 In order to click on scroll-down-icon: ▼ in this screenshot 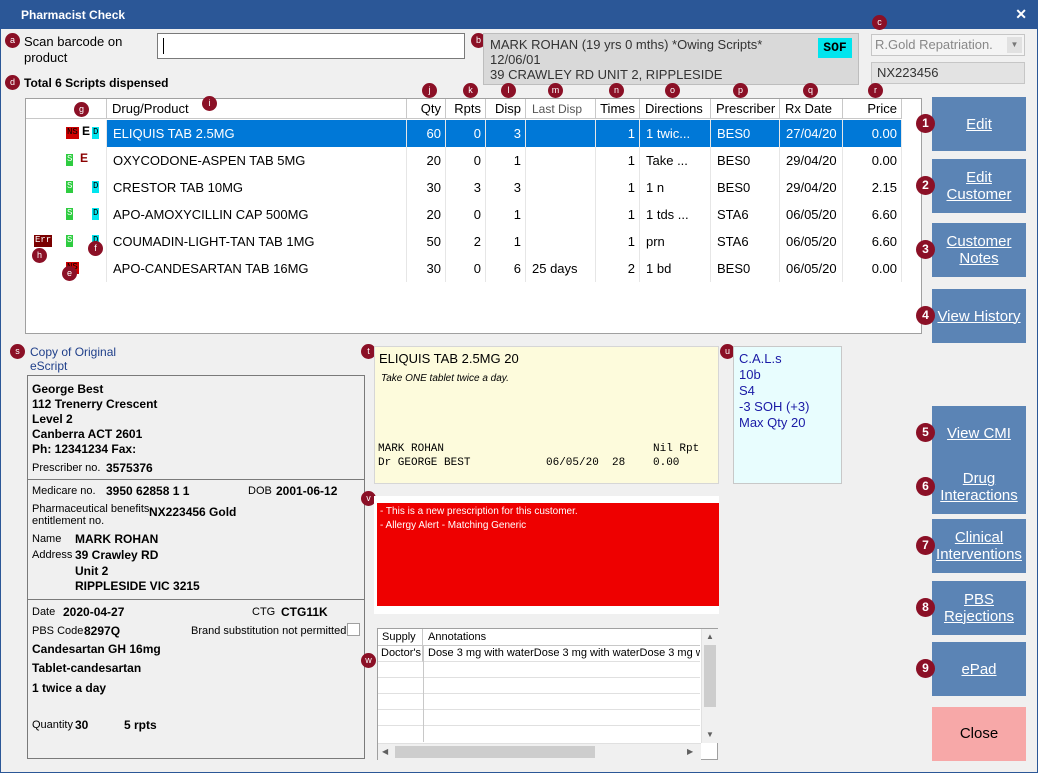, I will do `click(710, 734)`.